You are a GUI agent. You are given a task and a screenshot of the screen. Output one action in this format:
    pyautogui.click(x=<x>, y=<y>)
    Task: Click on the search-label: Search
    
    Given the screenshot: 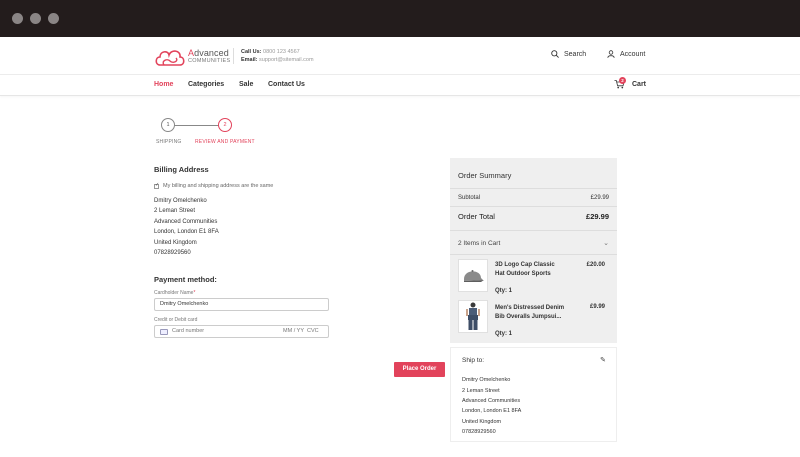 What is the action you would take?
    pyautogui.click(x=575, y=54)
    